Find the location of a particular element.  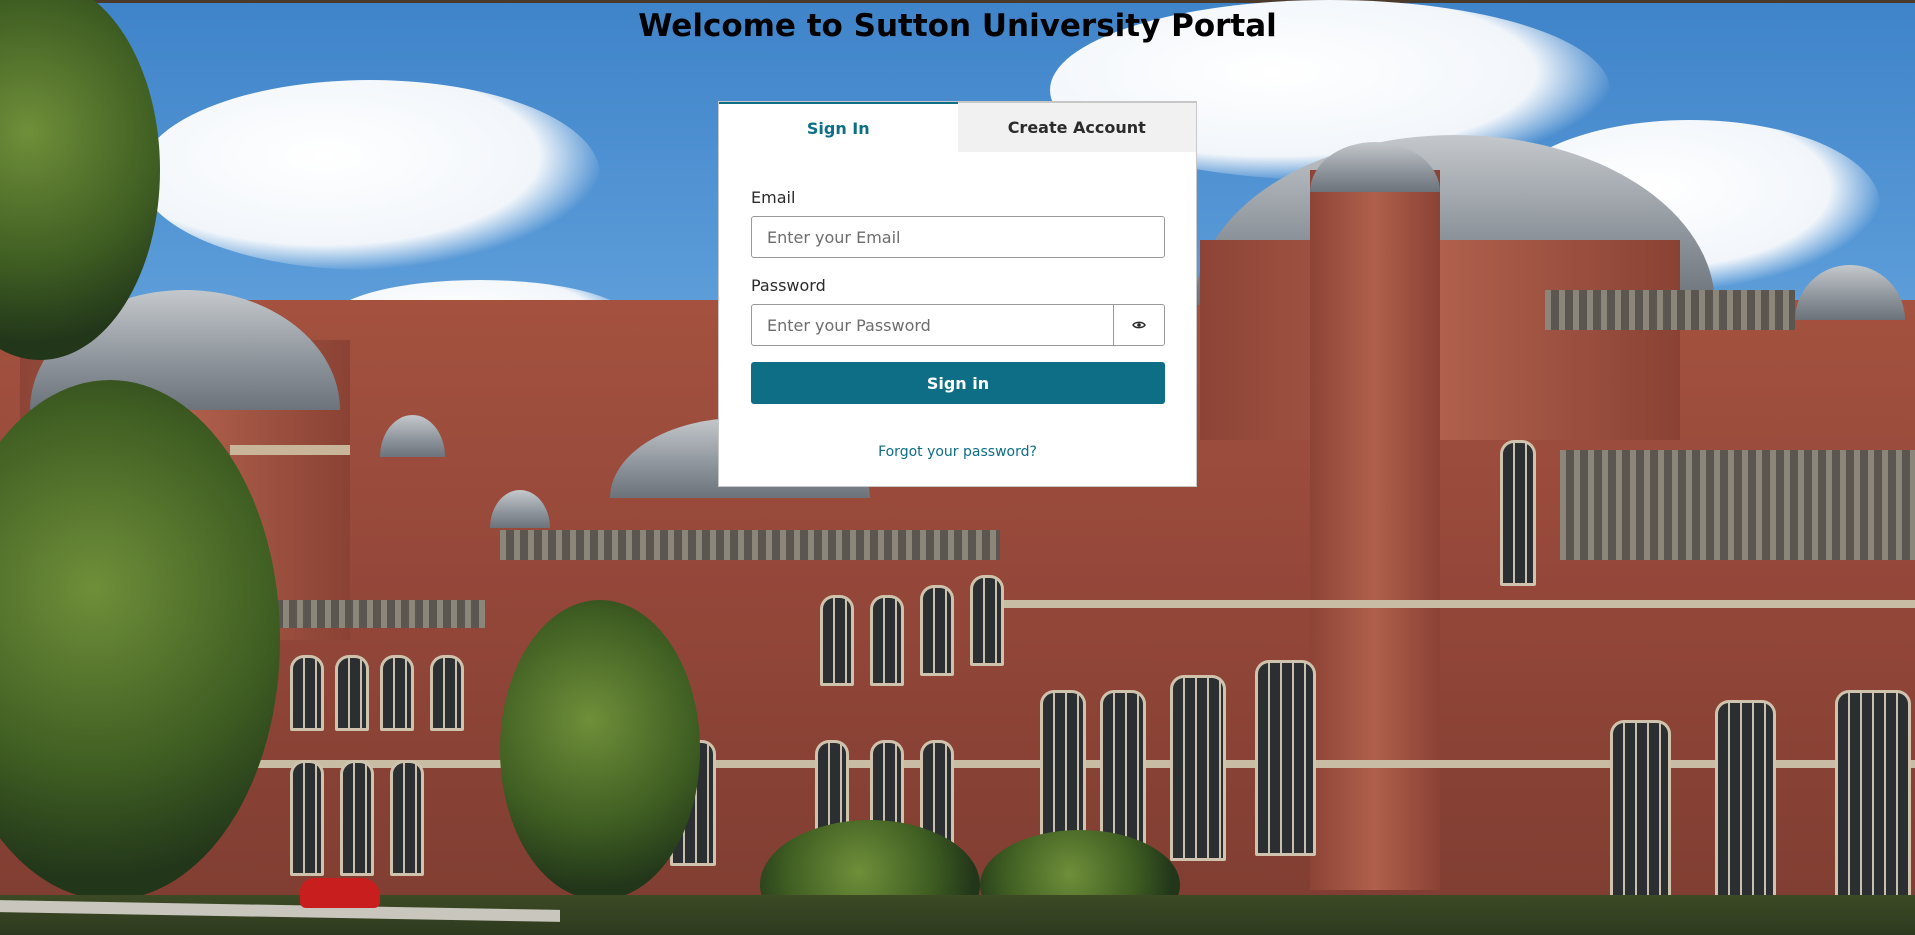

parked-car is located at coordinates (340, 893).